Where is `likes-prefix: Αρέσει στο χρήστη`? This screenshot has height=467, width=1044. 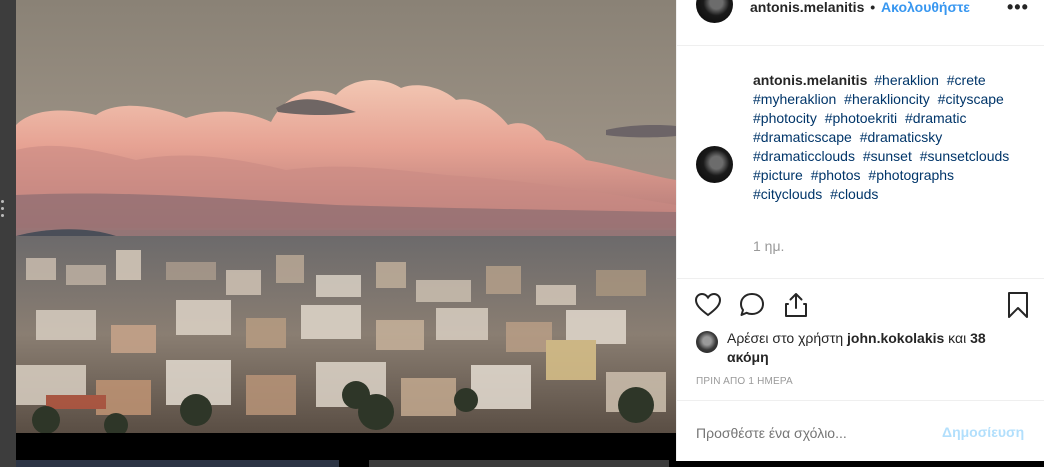
likes-prefix: Αρέσει στο χρήστη is located at coordinates (785, 338).